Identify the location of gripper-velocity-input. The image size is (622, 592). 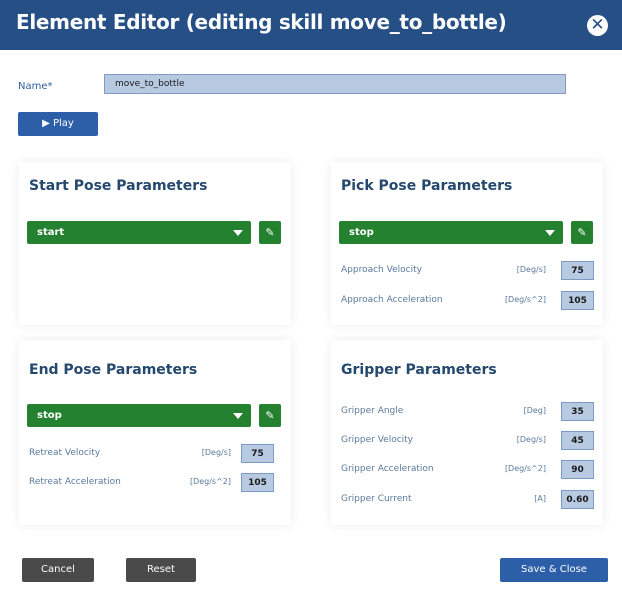
(577, 440).